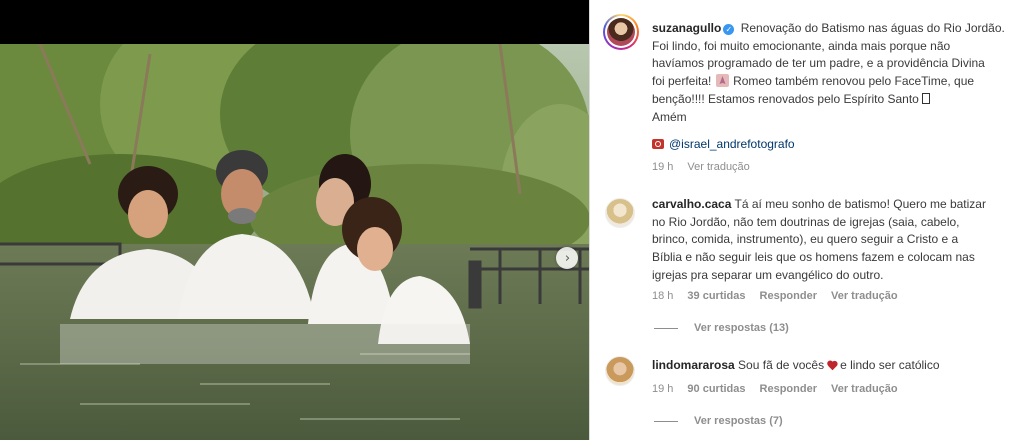 This screenshot has width=1024, height=440. I want to click on caption-timestamp: 19 h, so click(663, 167).